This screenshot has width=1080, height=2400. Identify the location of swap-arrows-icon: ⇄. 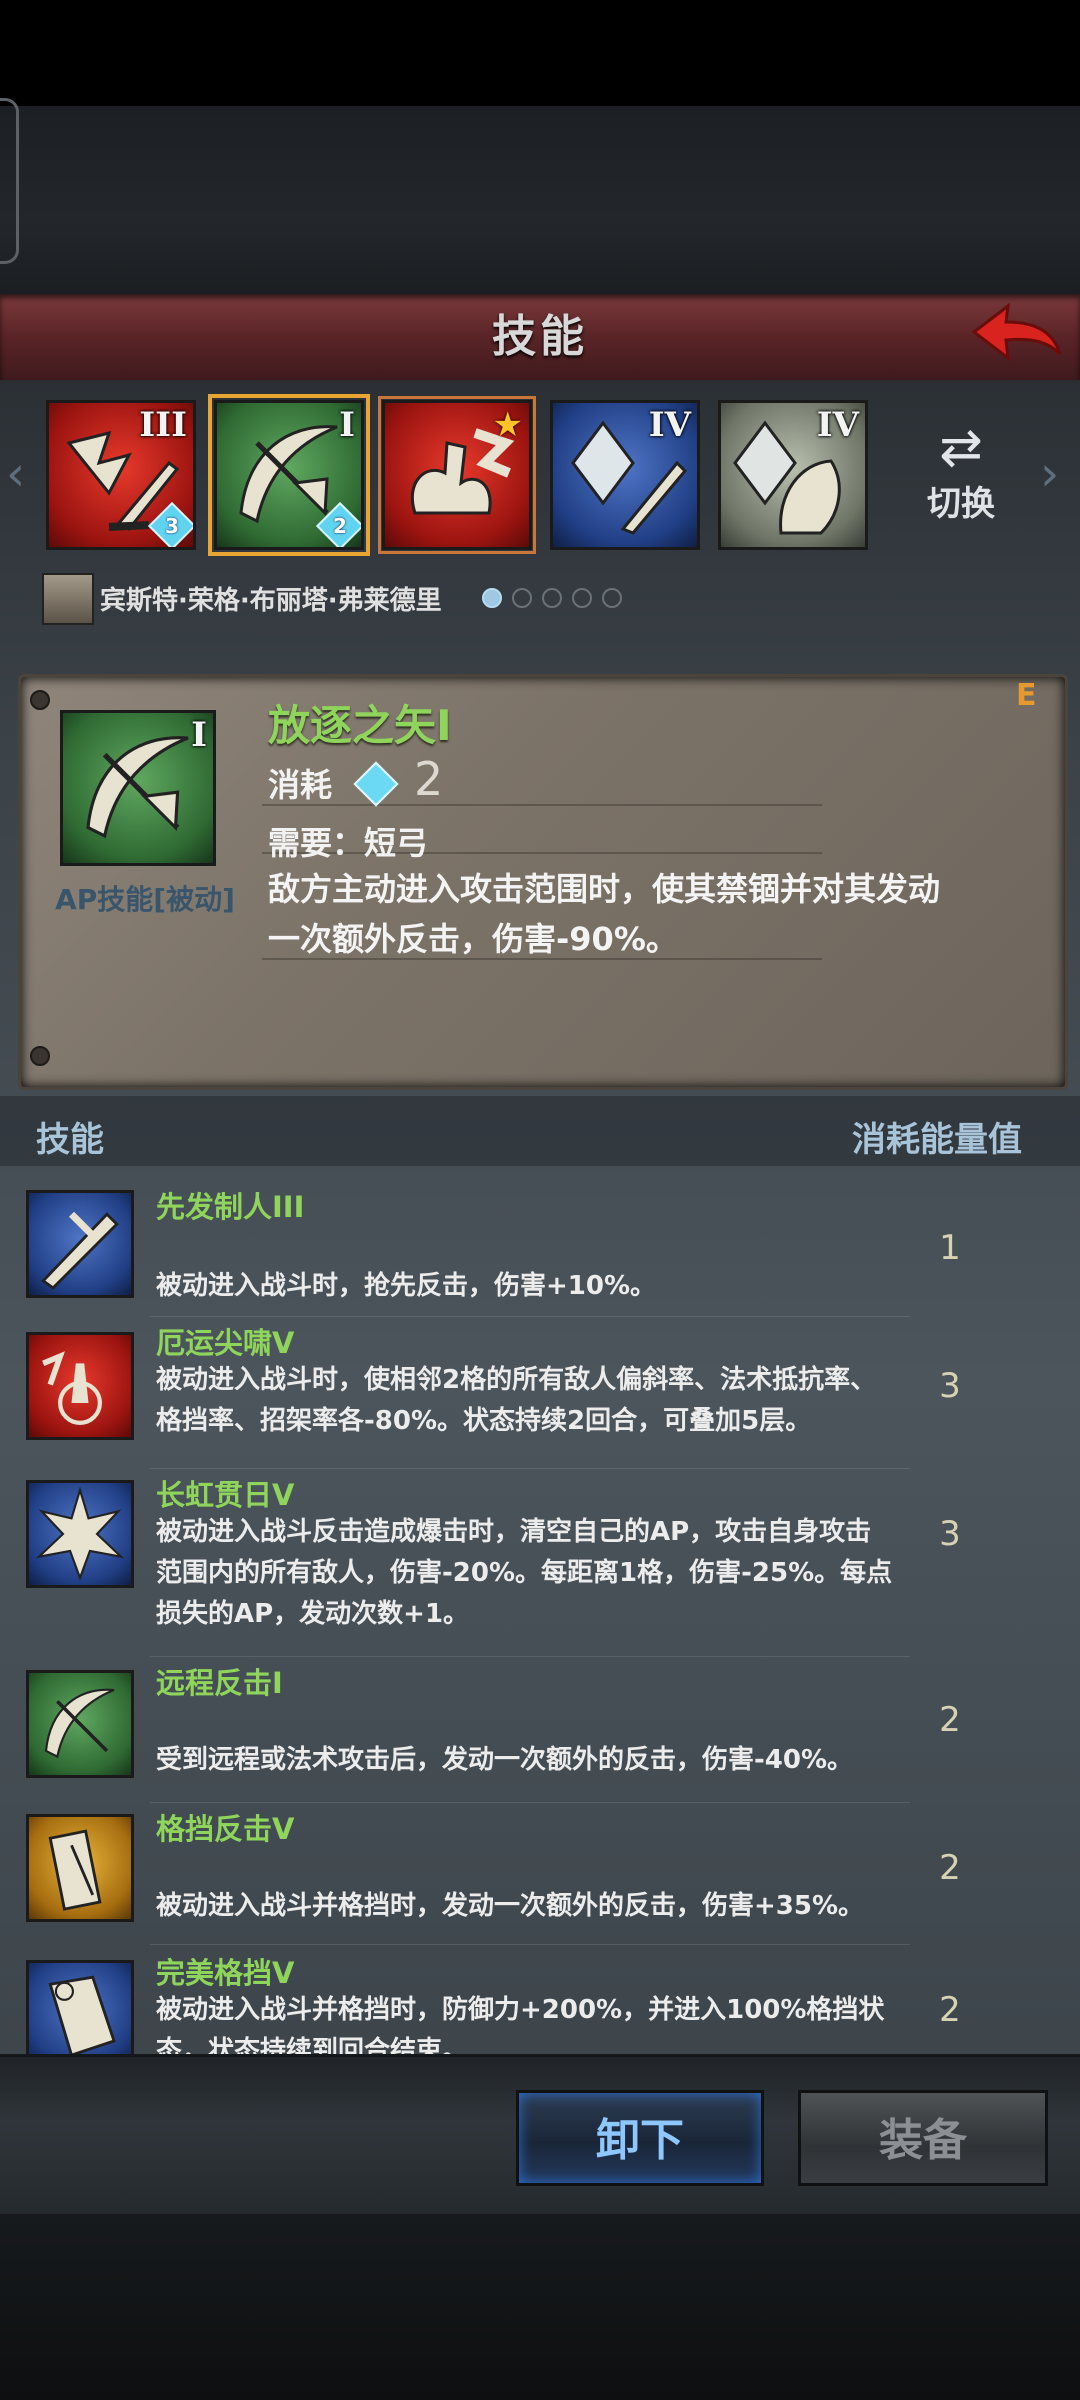
(961, 448).